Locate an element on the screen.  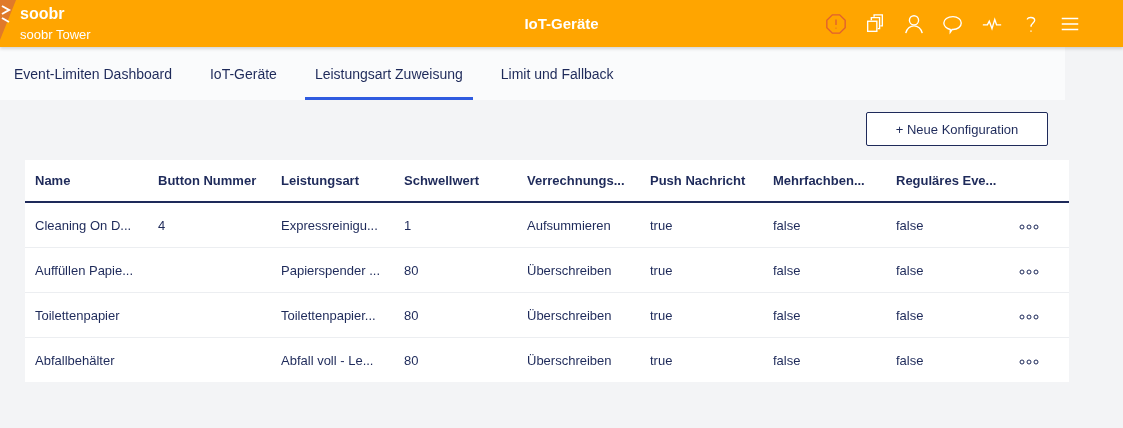
site-name: soobr Tower is located at coordinates (55, 34).